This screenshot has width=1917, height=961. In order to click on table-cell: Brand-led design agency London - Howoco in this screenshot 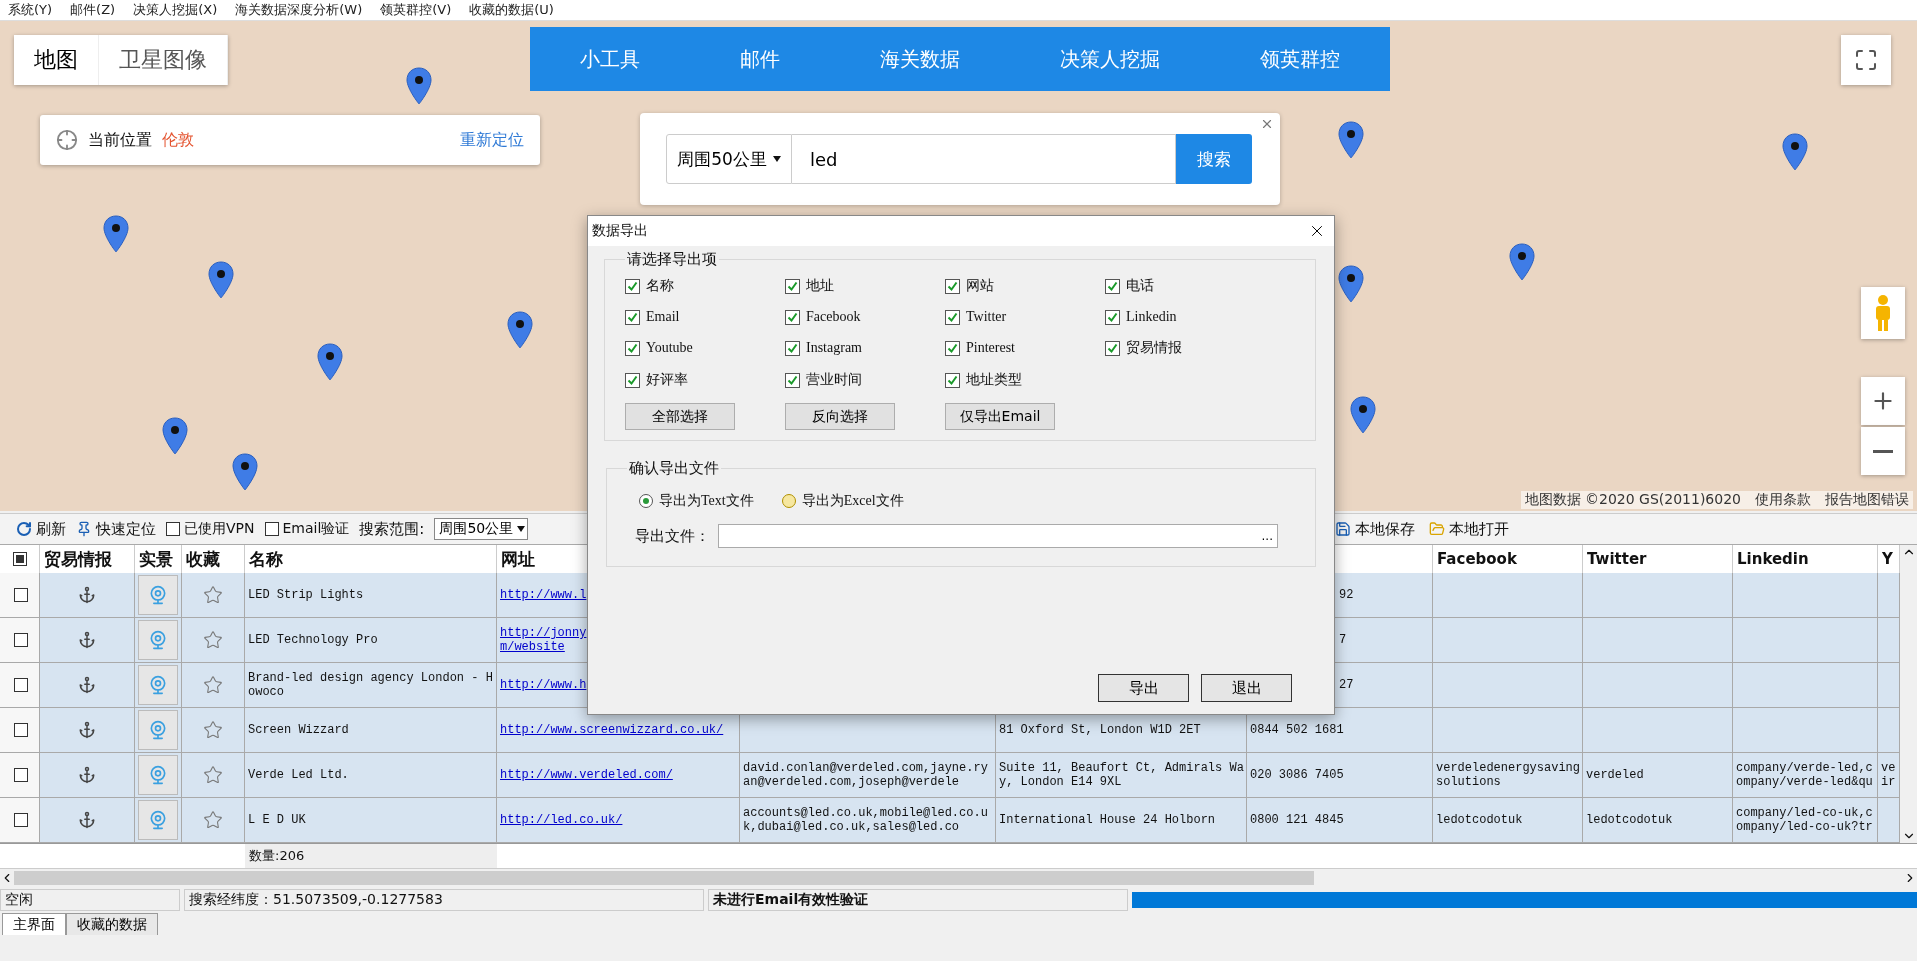, I will do `click(371, 685)`.